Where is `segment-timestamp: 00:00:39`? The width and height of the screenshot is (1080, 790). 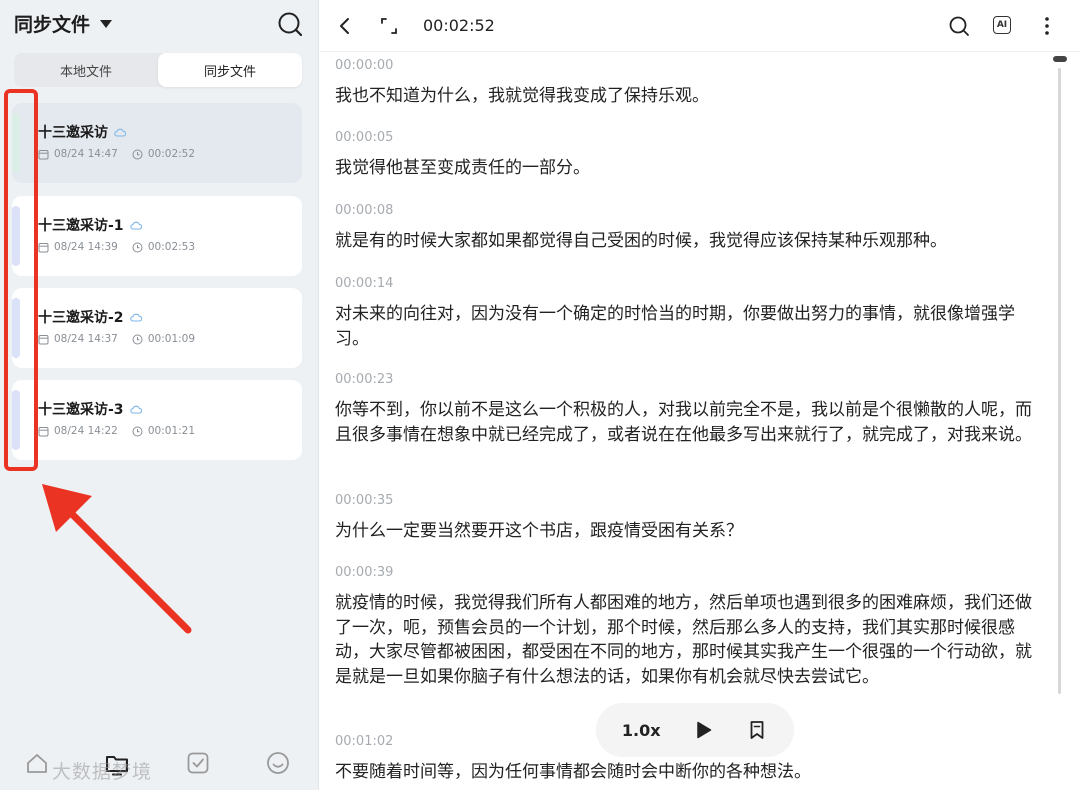 segment-timestamp: 00:00:39 is located at coordinates (691, 573).